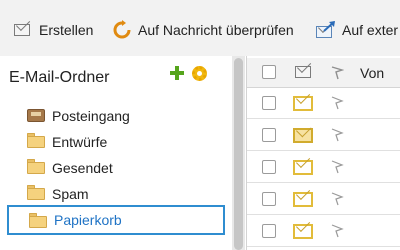 The image size is (400, 250). Describe the element at coordinates (122, 30) in the screenshot. I see `refresh-icon` at that location.